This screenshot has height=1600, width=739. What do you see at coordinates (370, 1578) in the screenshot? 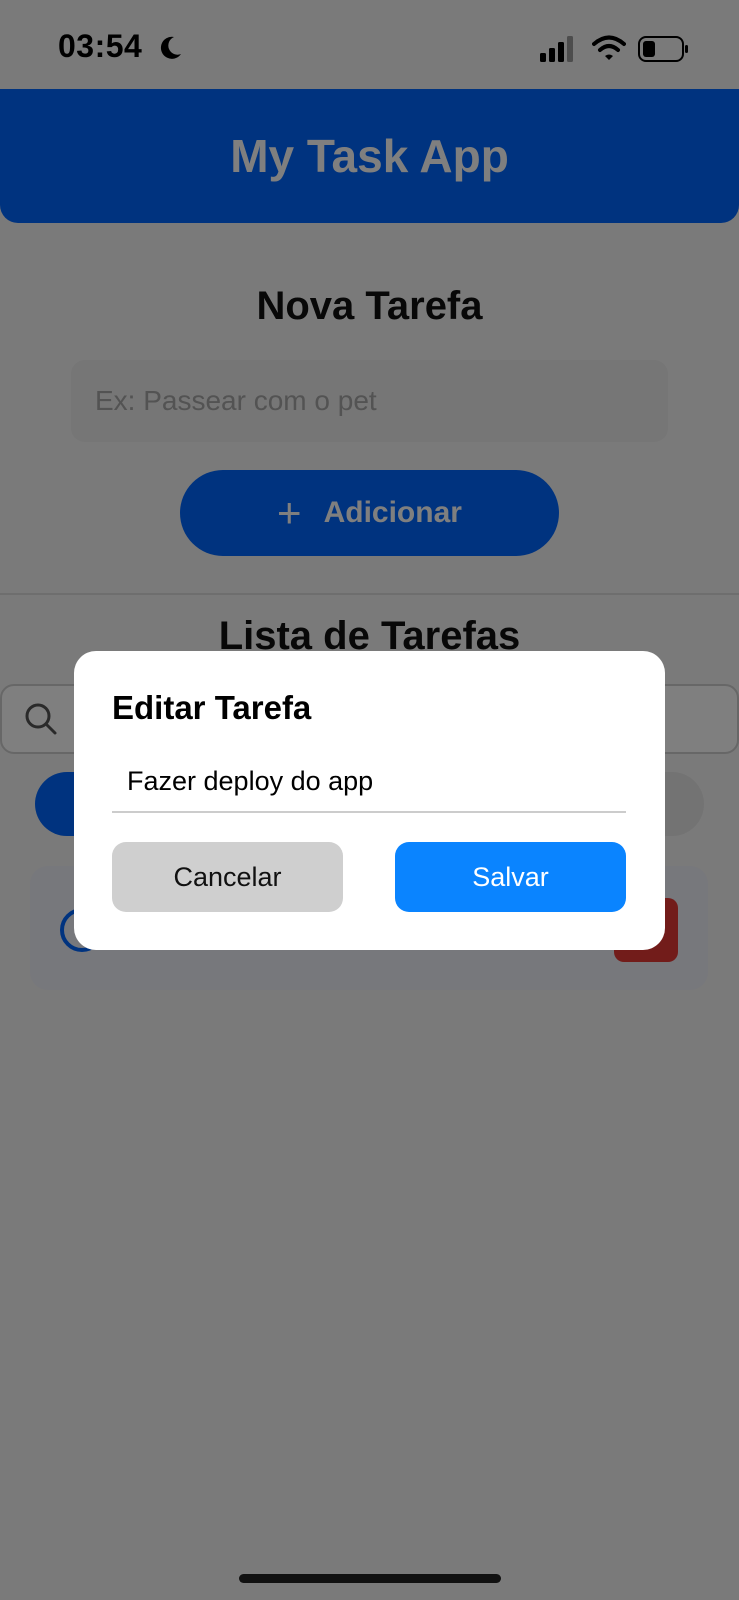
I see `home-indicator` at bounding box center [370, 1578].